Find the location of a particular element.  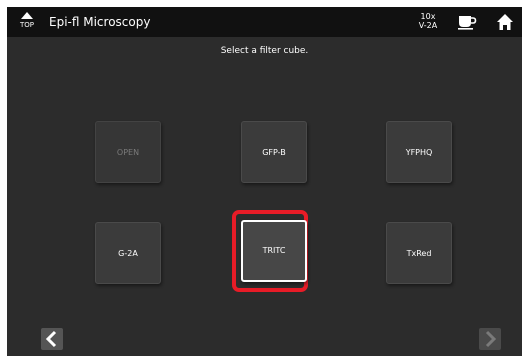

filter-button-g-2a: G-2A is located at coordinates (128, 253).